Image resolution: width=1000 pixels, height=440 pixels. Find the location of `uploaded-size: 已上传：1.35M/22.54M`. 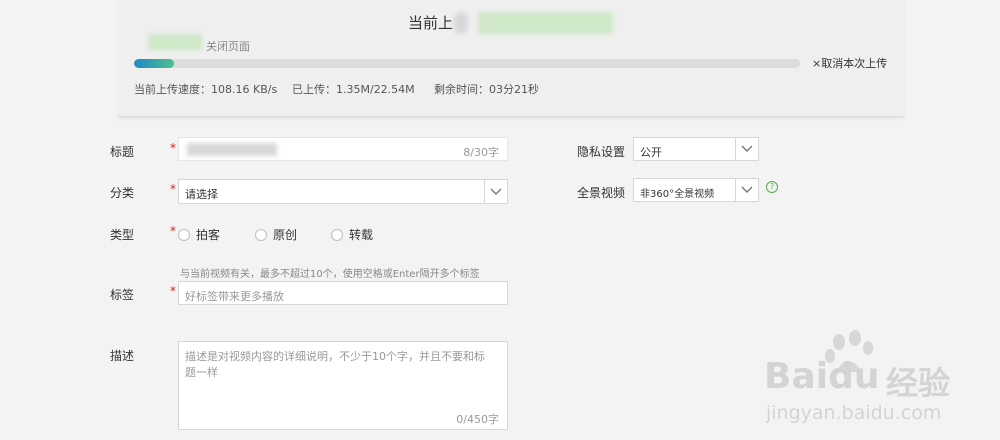

uploaded-size: 已上传：1.35M/22.54M is located at coordinates (353, 89).